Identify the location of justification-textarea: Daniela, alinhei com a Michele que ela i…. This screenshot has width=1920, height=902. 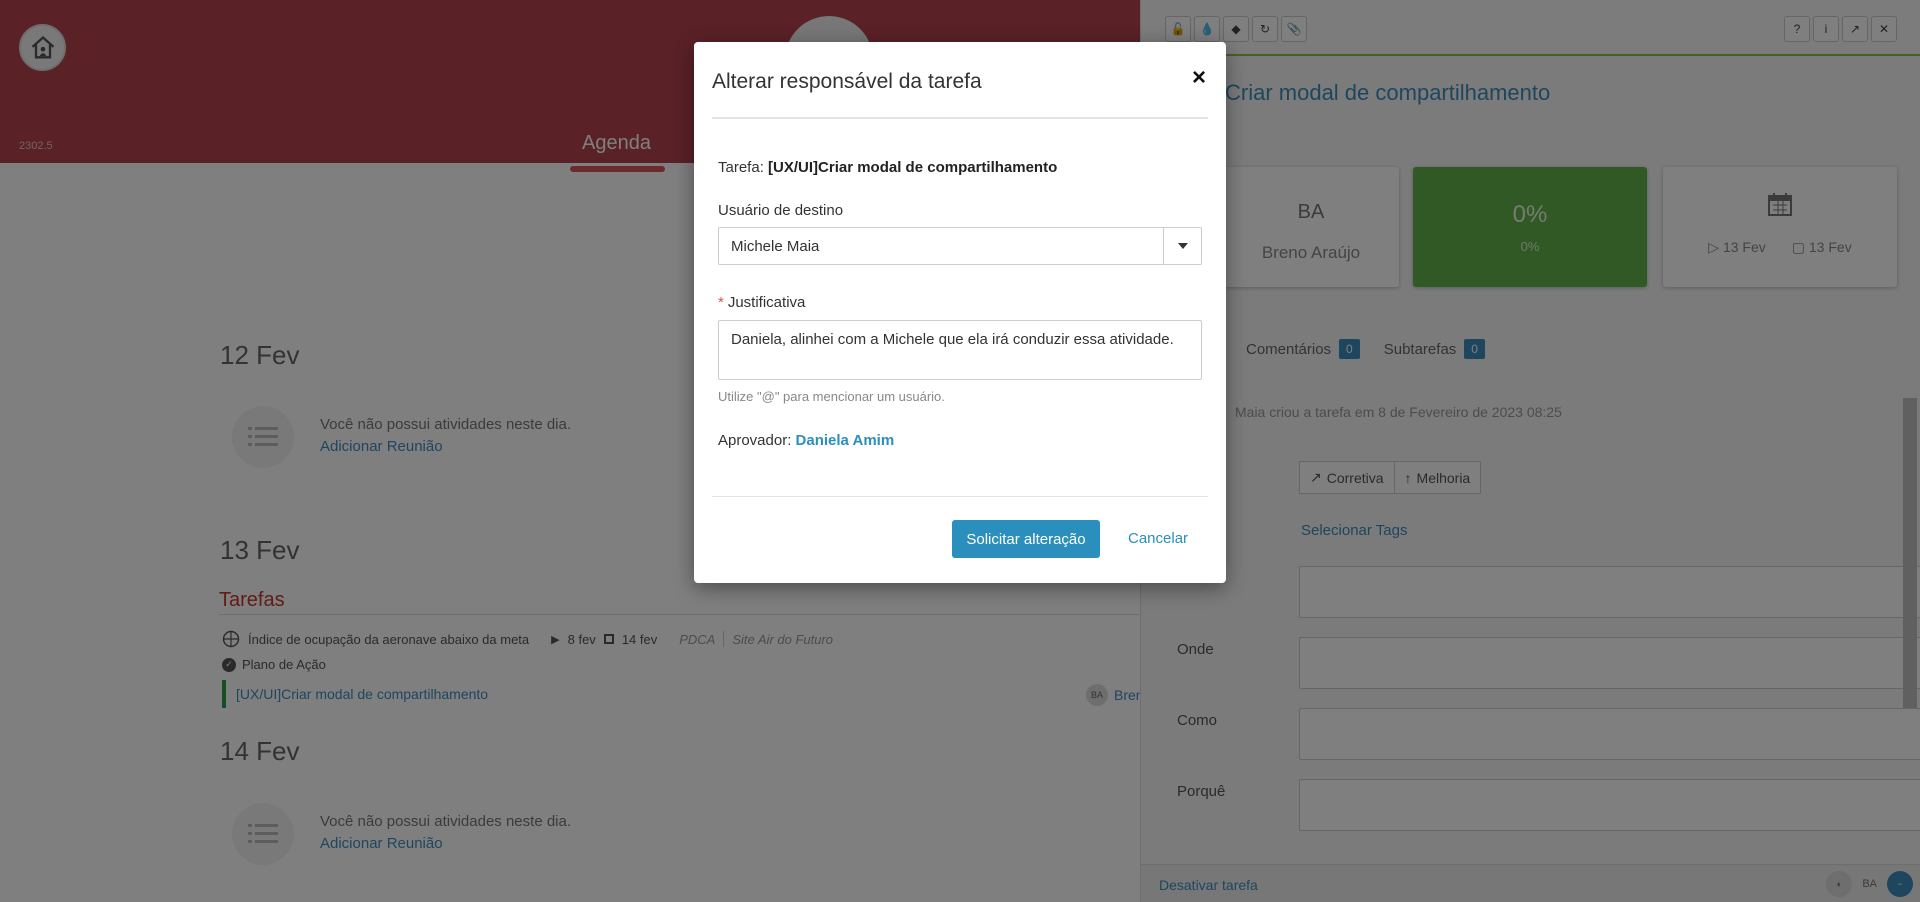
(960, 350).